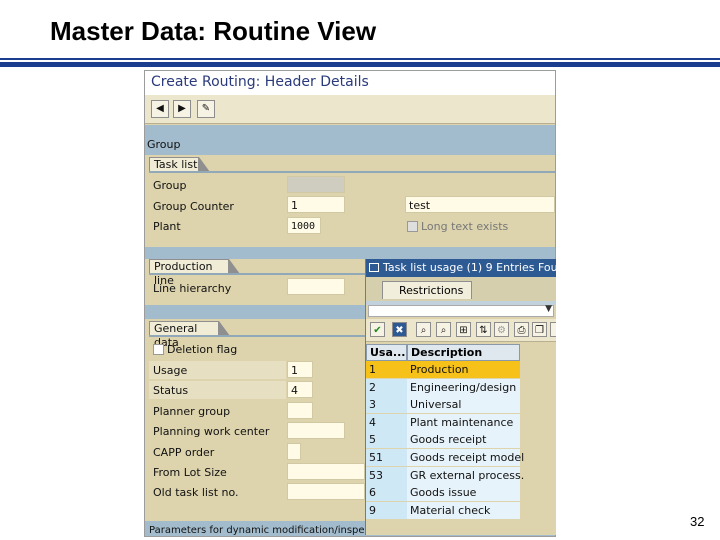  What do you see at coordinates (521, 329) in the screenshot?
I see `print-icon: ⎙` at bounding box center [521, 329].